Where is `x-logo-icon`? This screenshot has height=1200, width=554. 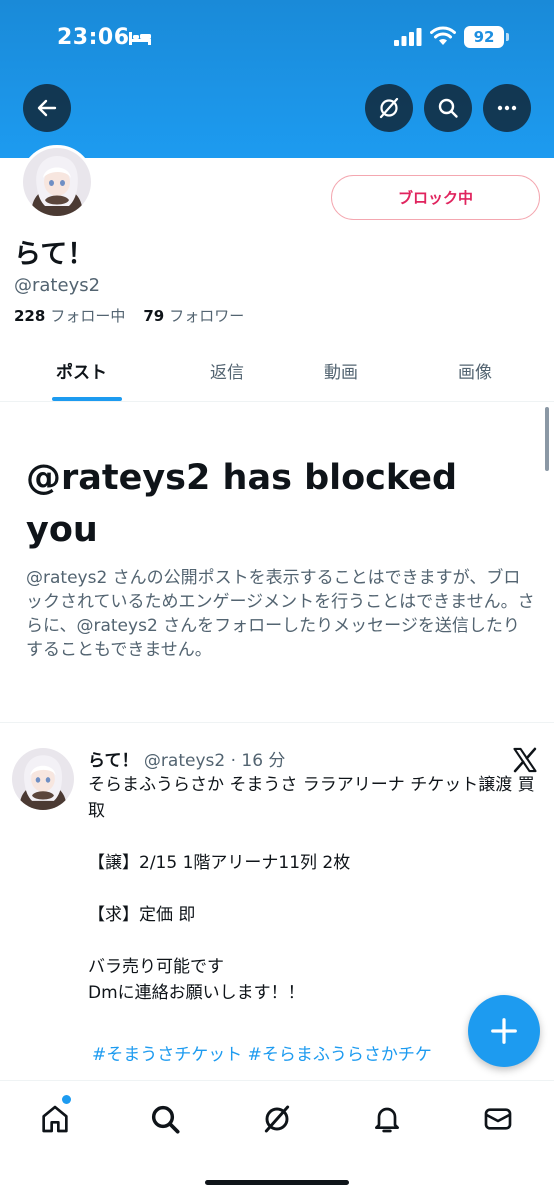 x-logo-icon is located at coordinates (525, 760).